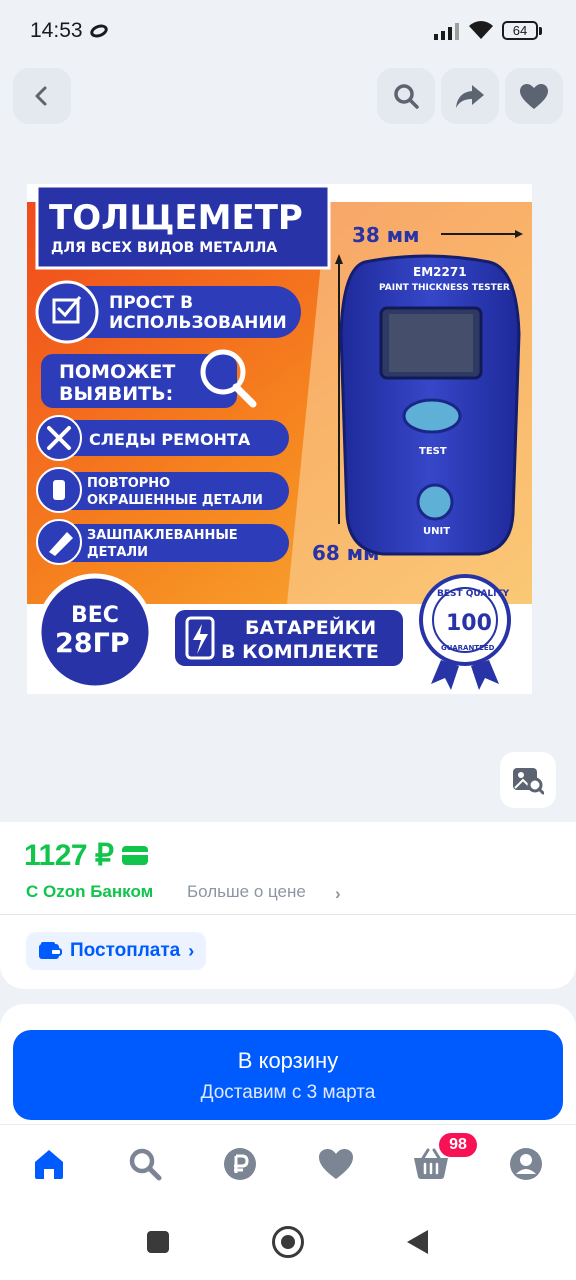  What do you see at coordinates (288, 1166) in the screenshot?
I see `bottom-tab-bar` at bounding box center [288, 1166].